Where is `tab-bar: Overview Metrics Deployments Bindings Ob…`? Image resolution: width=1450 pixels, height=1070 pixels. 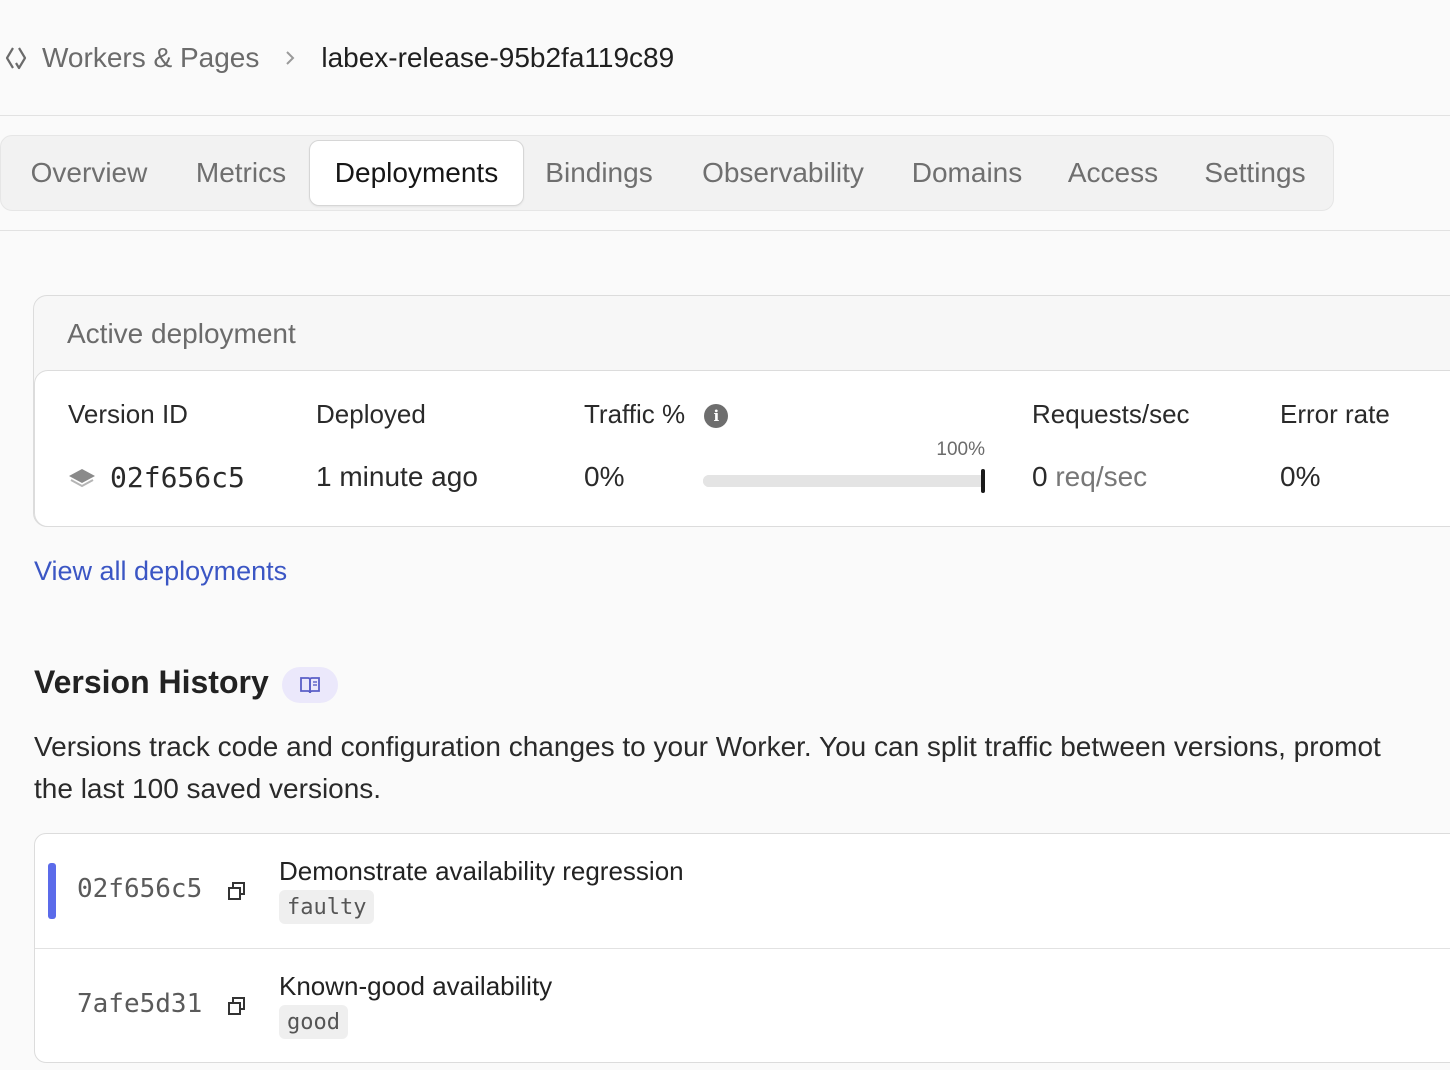 tab-bar: Overview Metrics Deployments Bindings Ob… is located at coordinates (667, 173).